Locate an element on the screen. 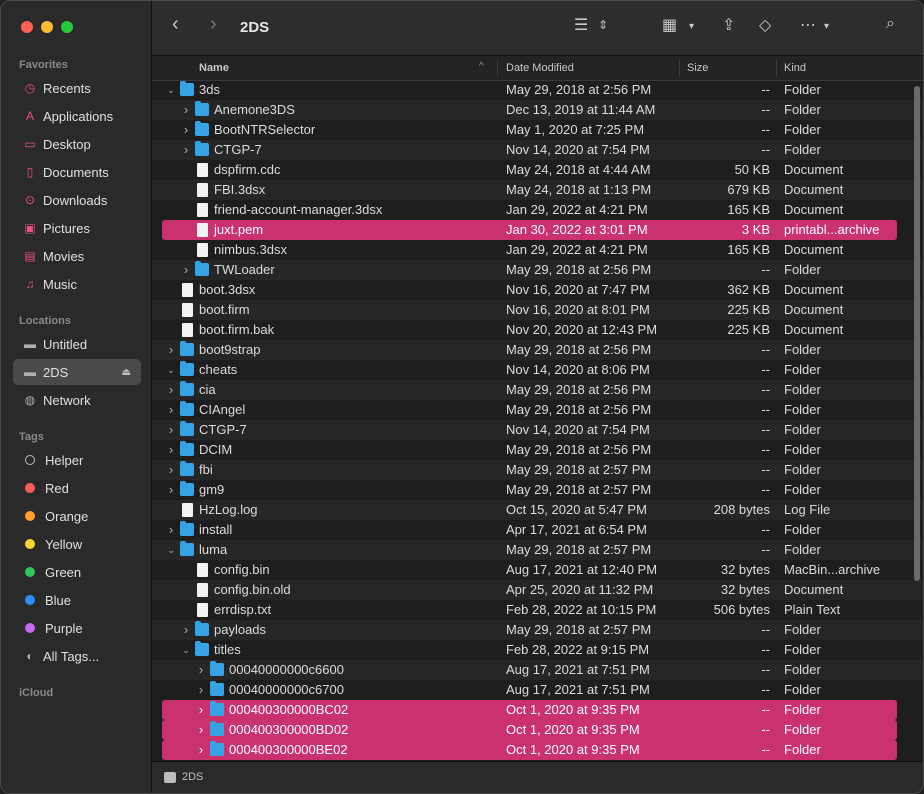 Image resolution: width=924 pixels, height=794 pixels. table-row: › fbi May 29, 2018 at 2:57 PM -- Folder is located at coordinates (537, 470).